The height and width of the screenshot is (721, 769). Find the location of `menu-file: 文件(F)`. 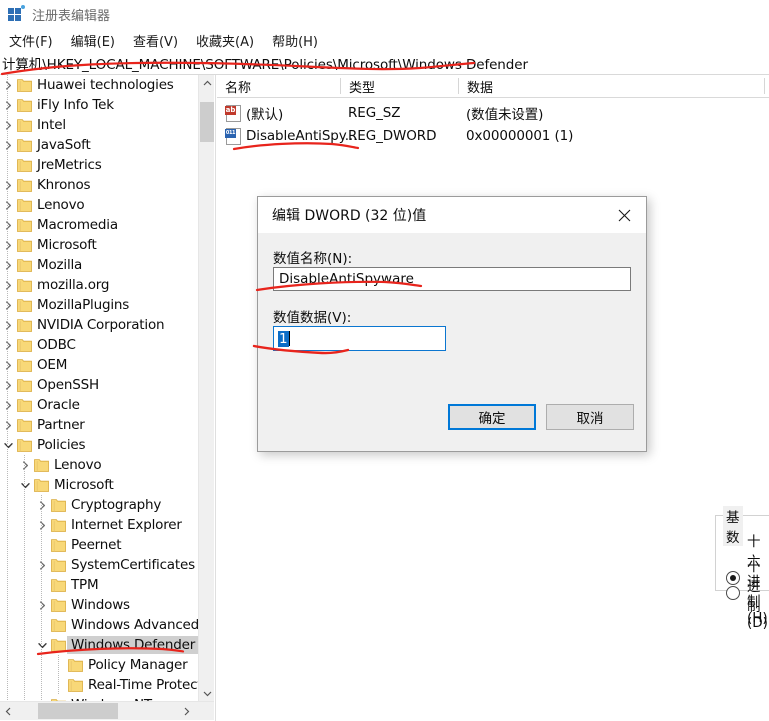

menu-file: 文件(F) is located at coordinates (31, 40).